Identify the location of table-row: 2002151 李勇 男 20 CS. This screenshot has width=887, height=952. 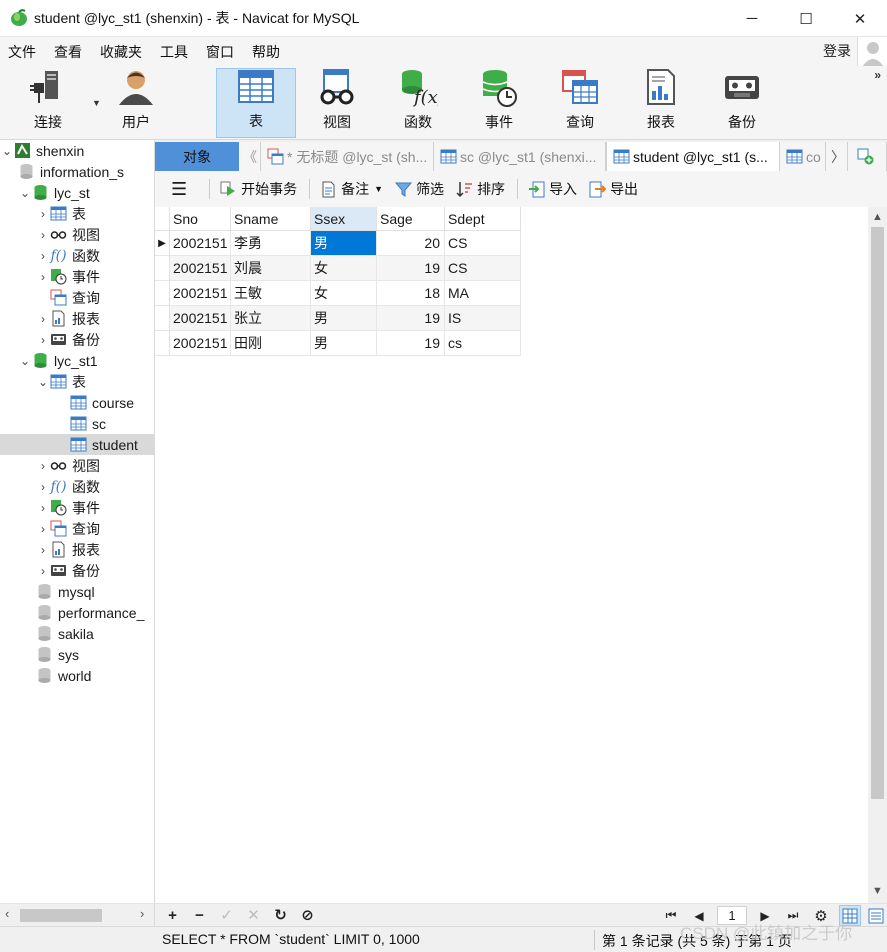
(345, 243).